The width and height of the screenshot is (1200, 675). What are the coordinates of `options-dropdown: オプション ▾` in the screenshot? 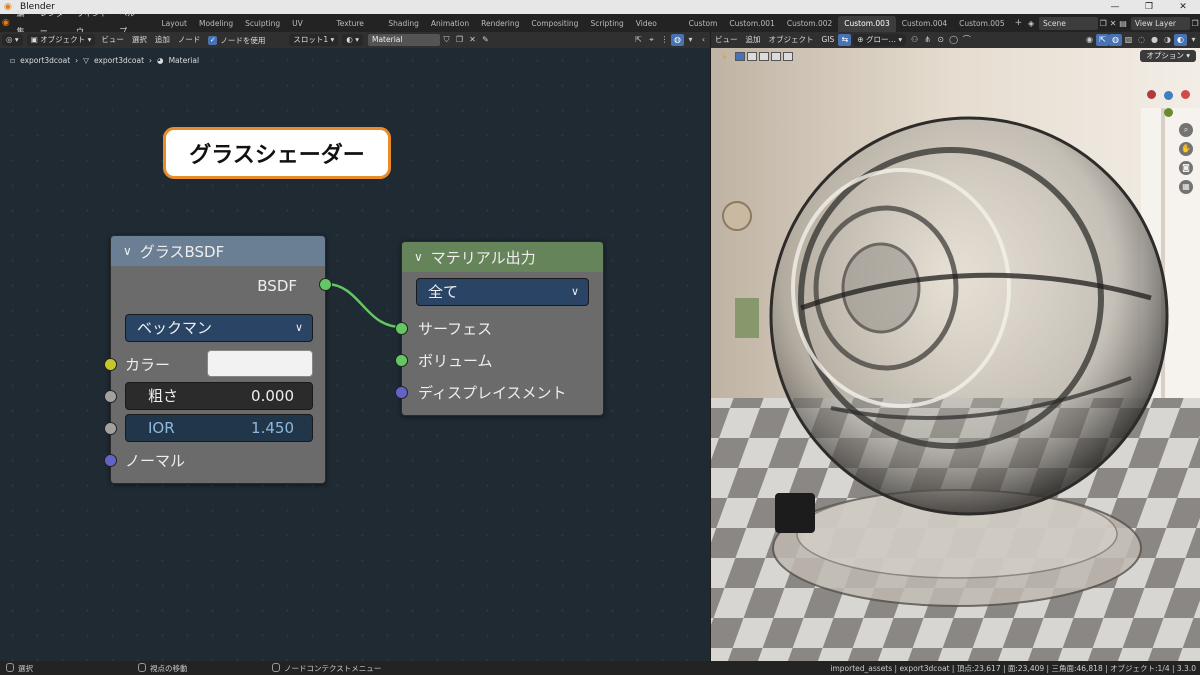 It's located at (1168, 56).